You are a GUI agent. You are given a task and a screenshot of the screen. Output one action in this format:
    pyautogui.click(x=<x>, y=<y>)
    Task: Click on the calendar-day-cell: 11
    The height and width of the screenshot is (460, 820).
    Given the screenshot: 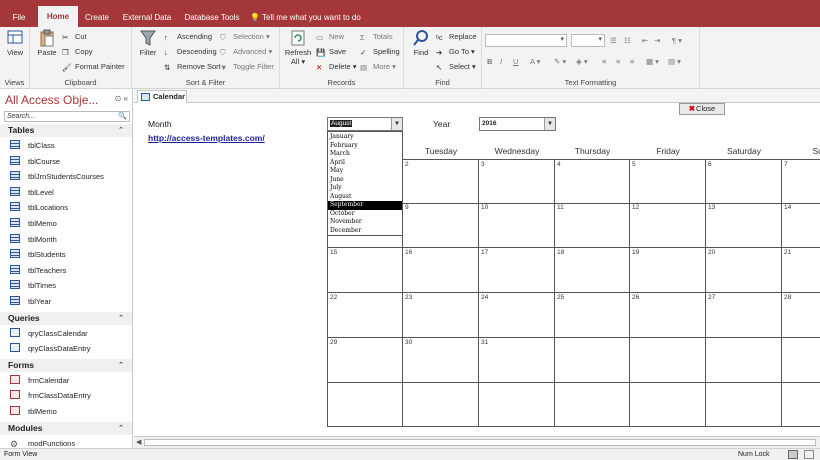 What is the action you would take?
    pyautogui.click(x=592, y=225)
    